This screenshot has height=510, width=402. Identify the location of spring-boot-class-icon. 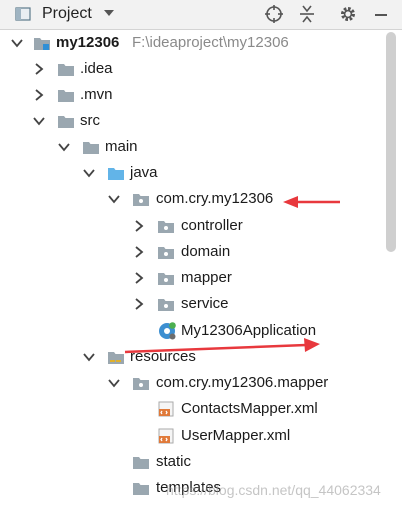
(167, 331).